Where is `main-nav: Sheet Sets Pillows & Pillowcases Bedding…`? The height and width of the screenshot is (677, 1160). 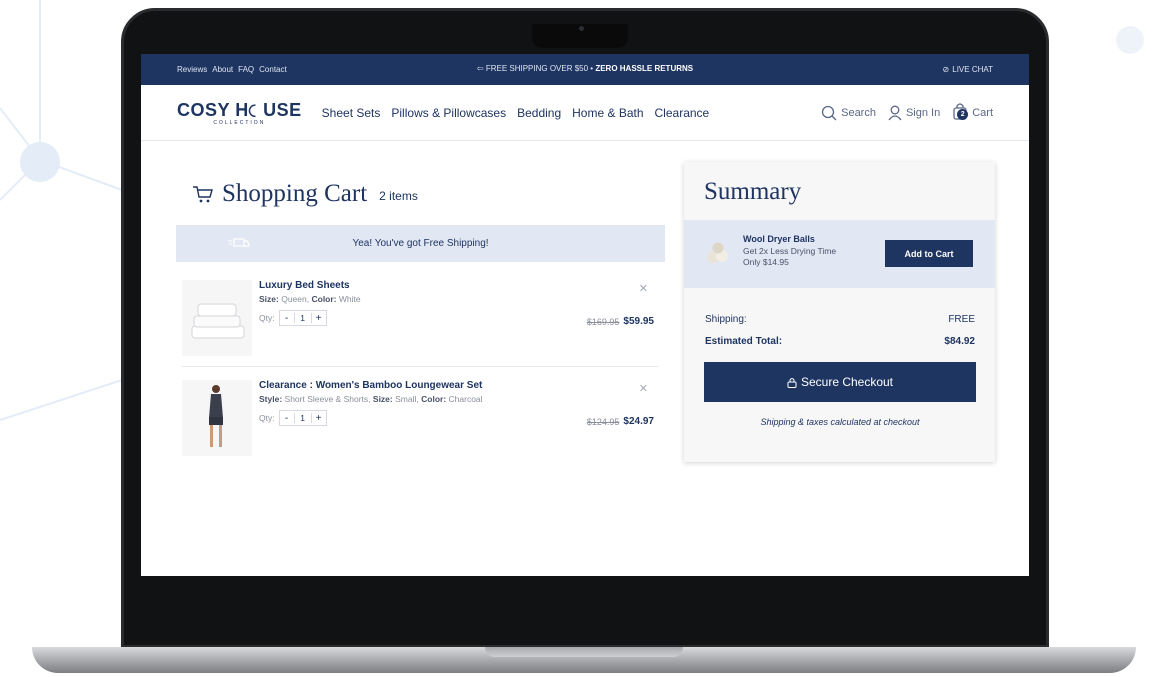
main-nav: Sheet Sets Pillows & Pillowcases Bedding… is located at coordinates (516, 113).